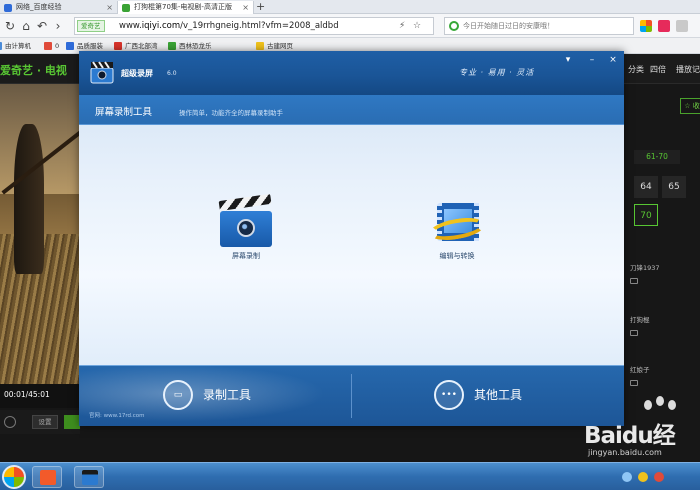  What do you see at coordinates (29, 199) in the screenshot?
I see `video-frame-figure` at bounding box center [29, 199].